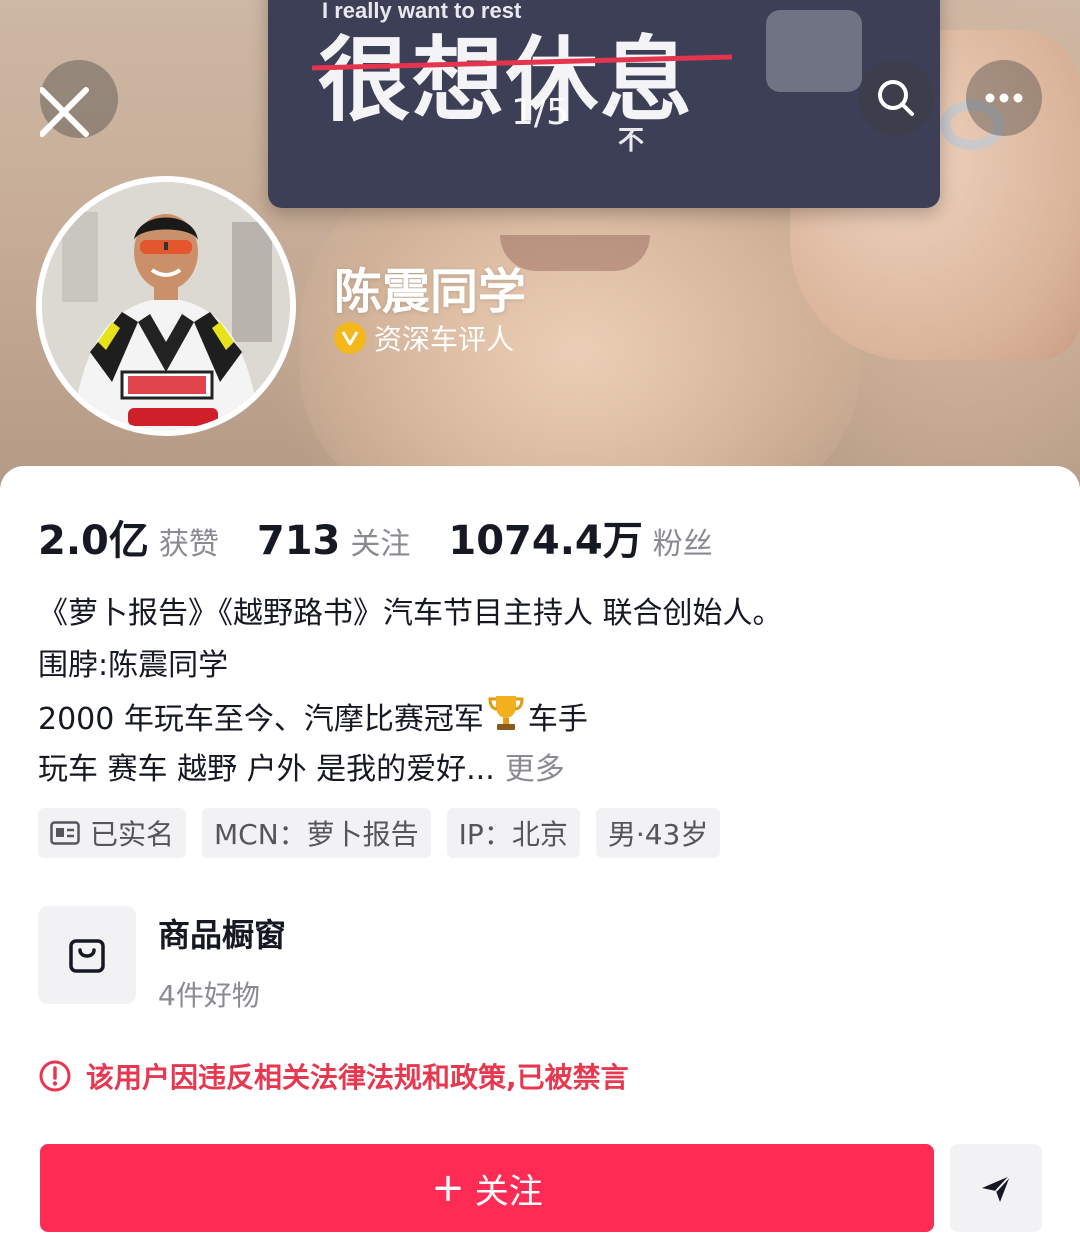 The width and height of the screenshot is (1080, 1247). I want to click on likes-count: 2.0亿, so click(93, 541).